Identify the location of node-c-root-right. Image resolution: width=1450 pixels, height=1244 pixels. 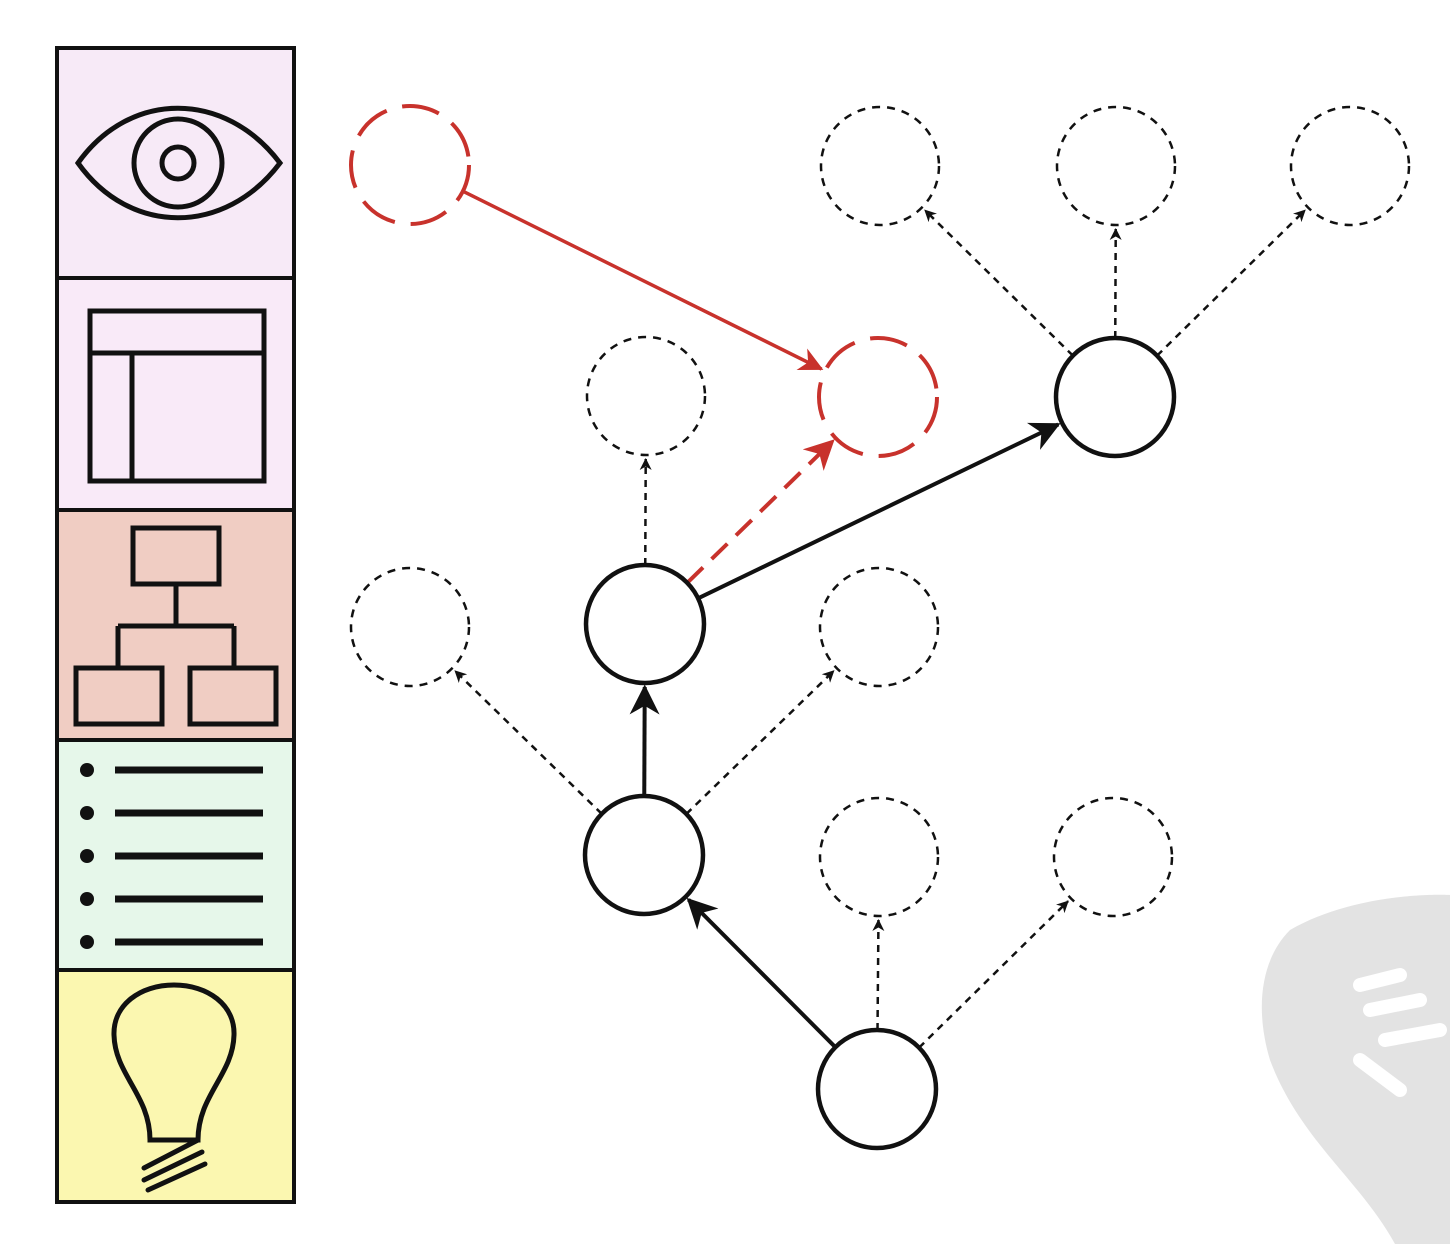
(1113, 857).